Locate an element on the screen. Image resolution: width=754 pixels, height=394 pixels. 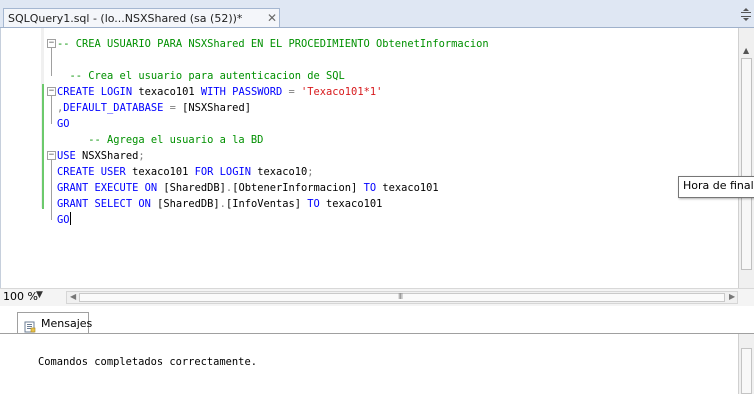
code-token: CREATE LOGIN is located at coordinates (95, 92).